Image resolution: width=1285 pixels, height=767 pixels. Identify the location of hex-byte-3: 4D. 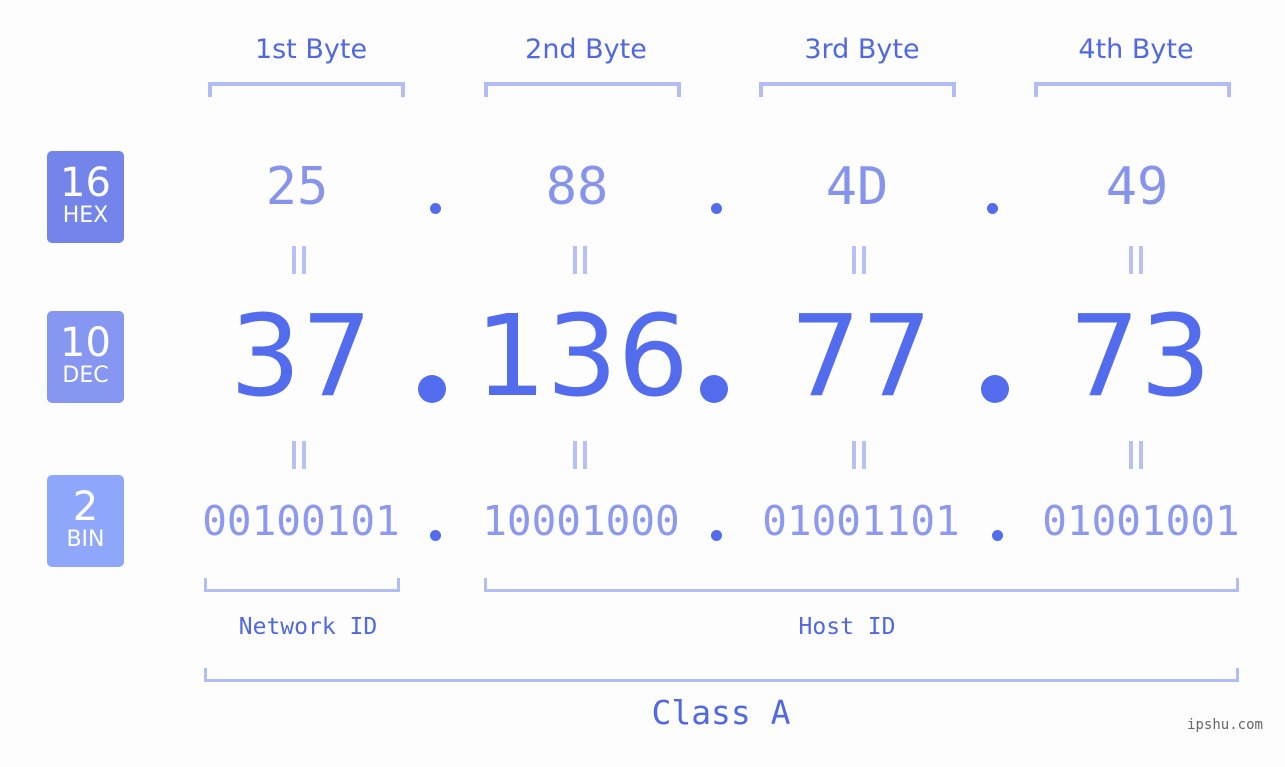
(857, 187).